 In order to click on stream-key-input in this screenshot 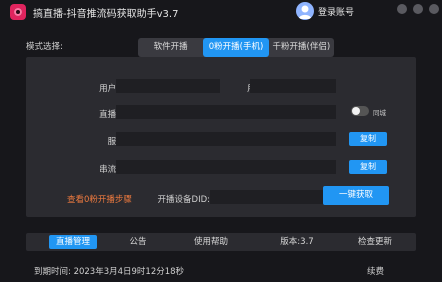, I will do `click(226, 167)`.